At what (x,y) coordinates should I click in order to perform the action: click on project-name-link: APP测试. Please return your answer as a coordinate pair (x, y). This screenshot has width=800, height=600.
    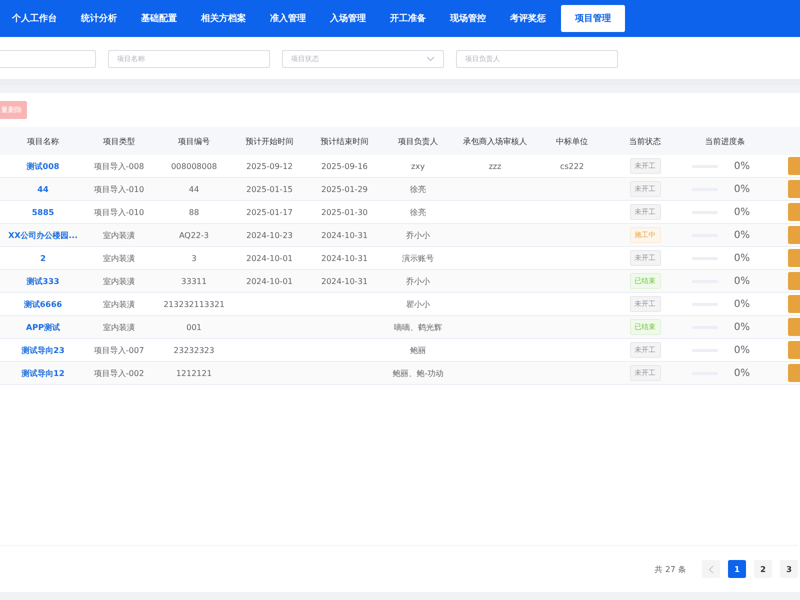
    Looking at the image, I should click on (43, 327).